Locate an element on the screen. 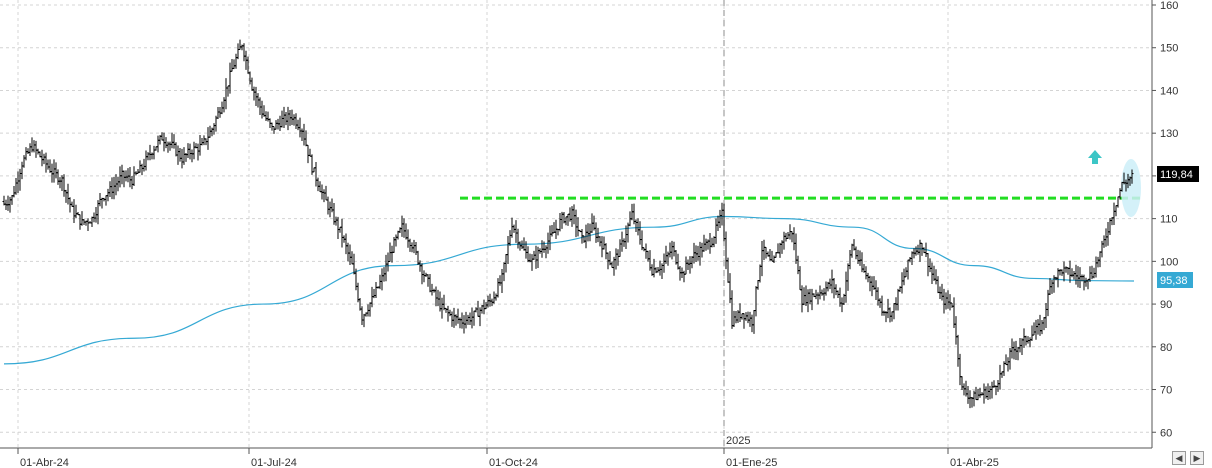  last-price-tag: 119,84 is located at coordinates (1176, 175).